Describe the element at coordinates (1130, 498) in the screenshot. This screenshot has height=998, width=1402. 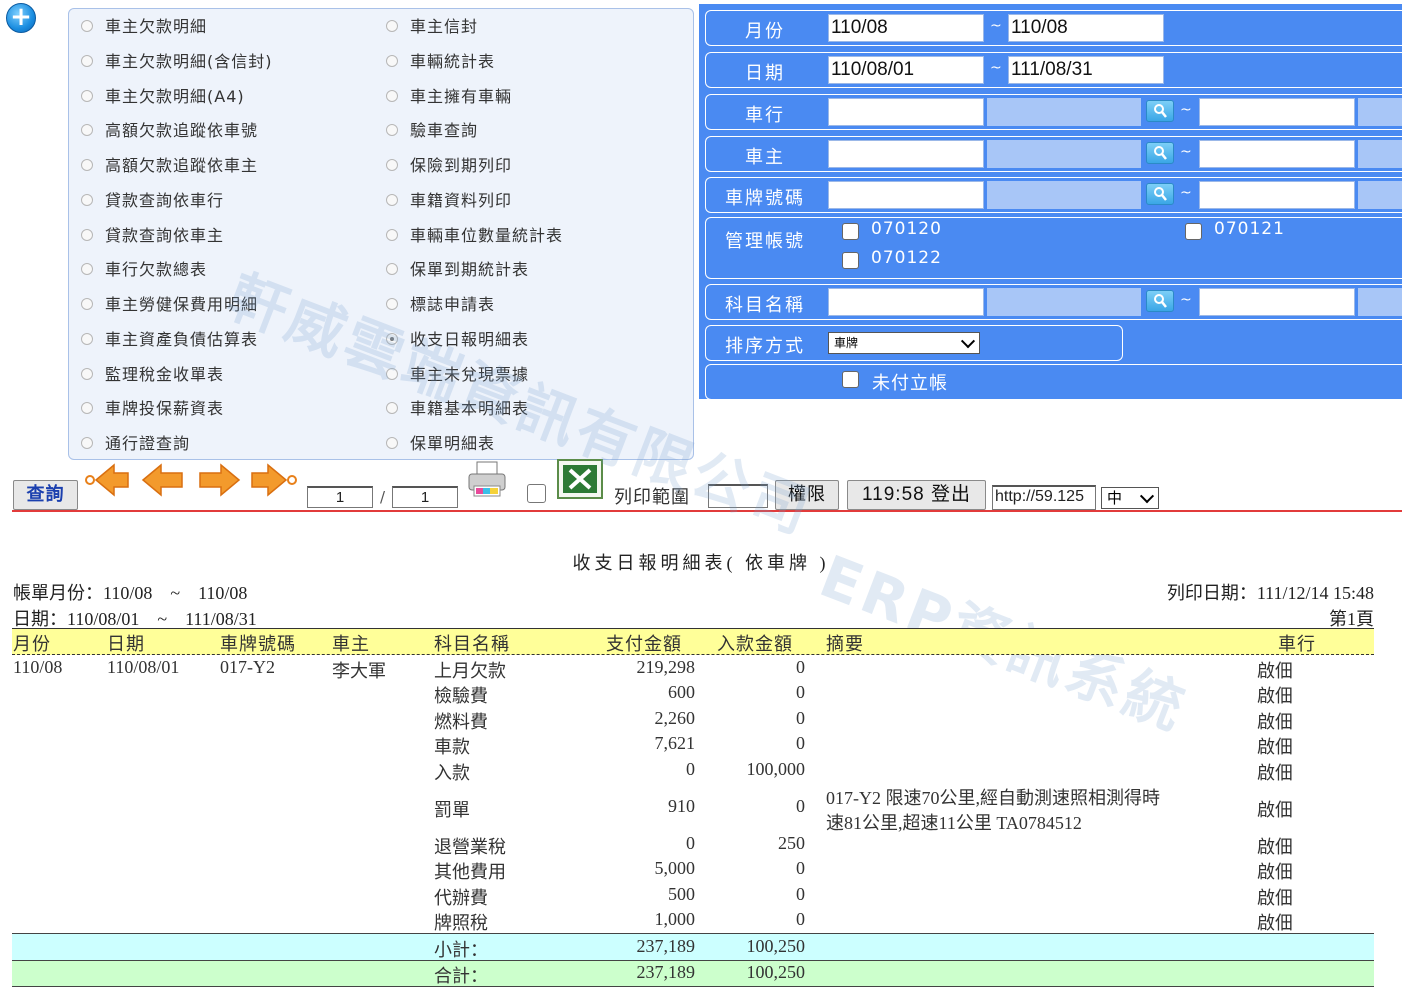
I see `language-select: 中` at that location.